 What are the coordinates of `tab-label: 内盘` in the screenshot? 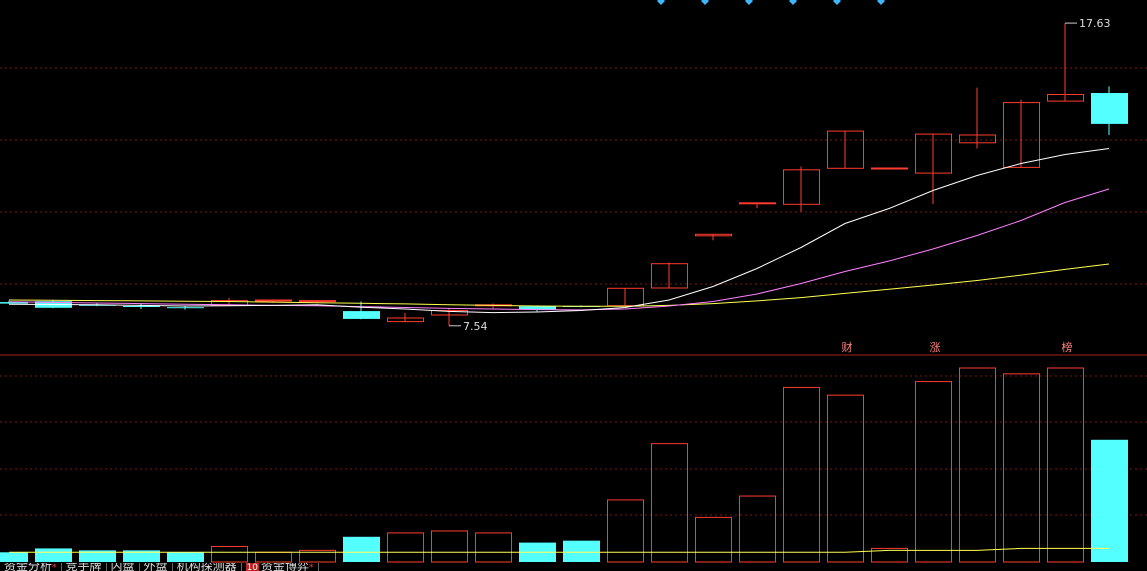 It's located at (122, 567).